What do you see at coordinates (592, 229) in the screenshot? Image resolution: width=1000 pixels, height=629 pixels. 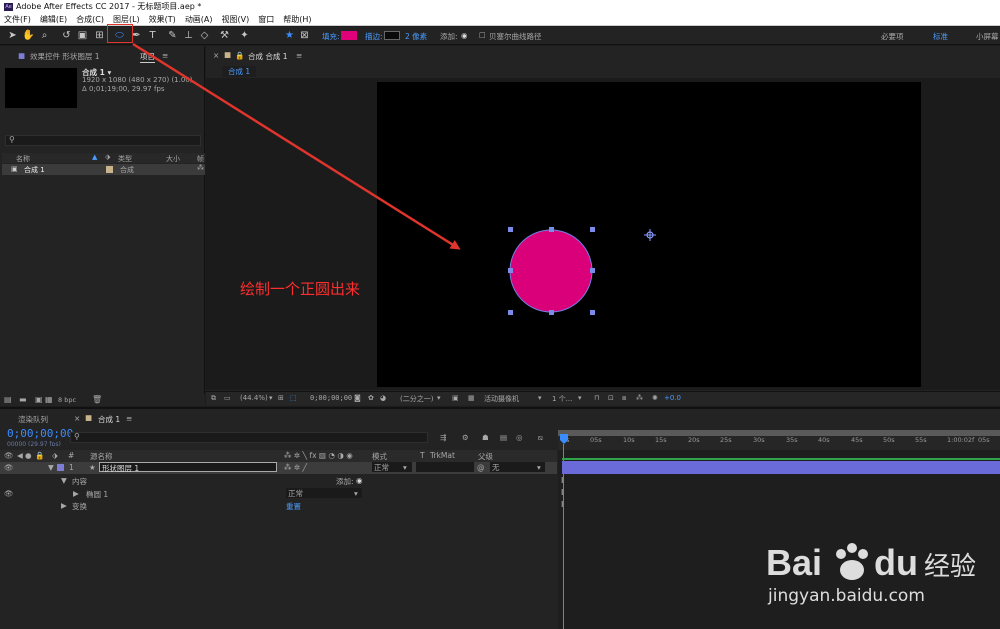 I see `handle-top-right` at bounding box center [592, 229].